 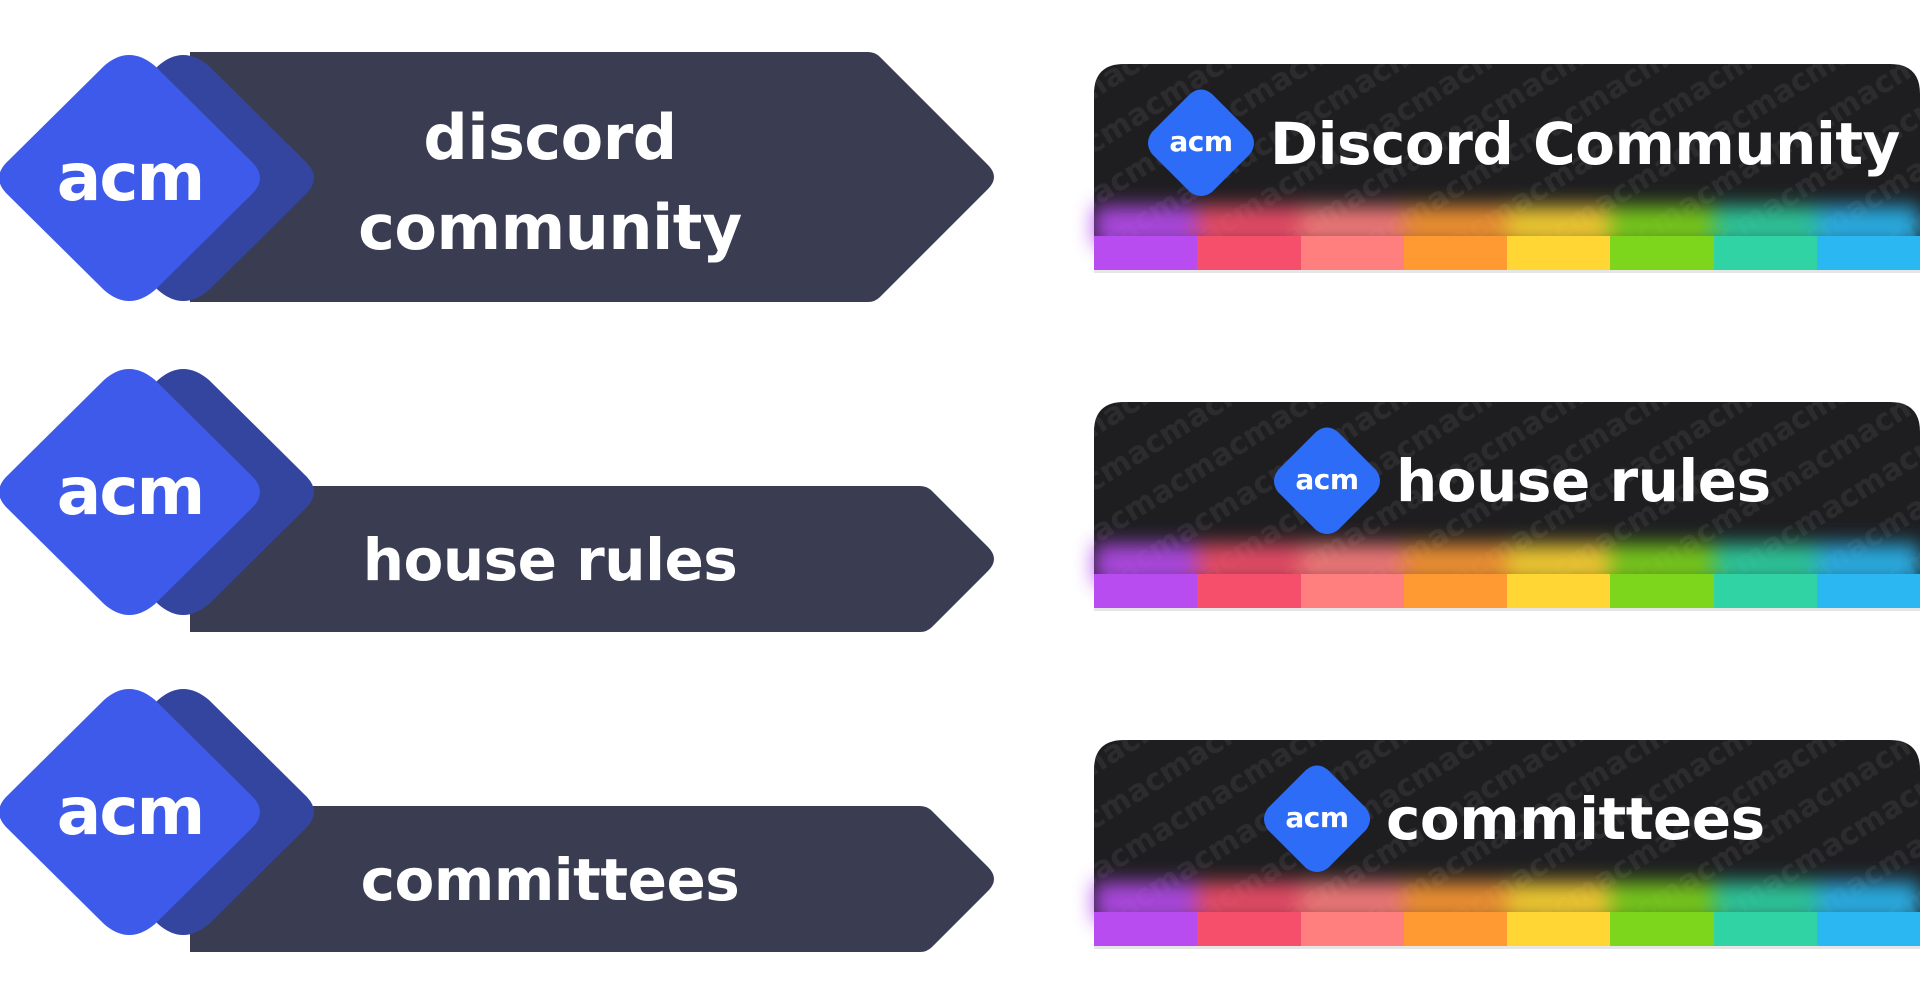 What do you see at coordinates (1585, 144) in the screenshot?
I see `banner-title: Discord Community` at bounding box center [1585, 144].